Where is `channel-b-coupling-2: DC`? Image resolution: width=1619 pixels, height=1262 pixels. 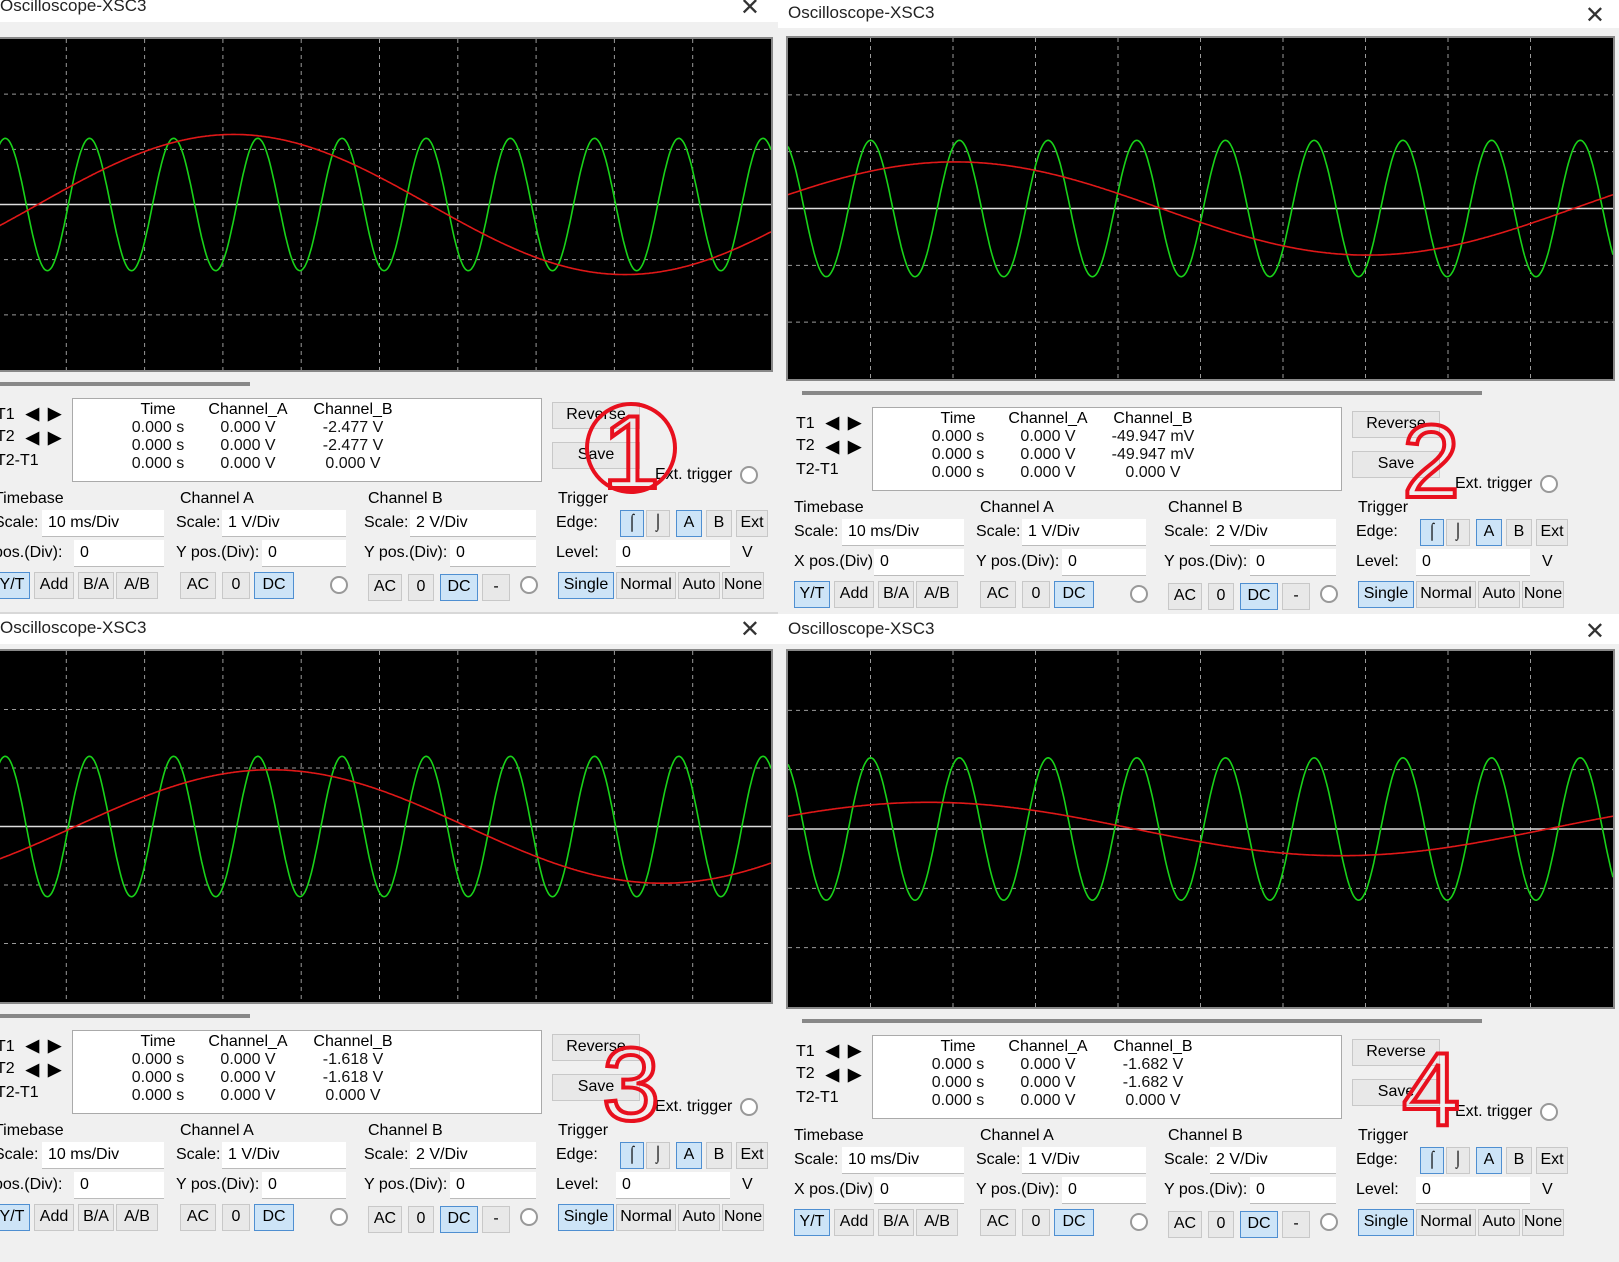 channel-b-coupling-2: DC is located at coordinates (459, 1219).